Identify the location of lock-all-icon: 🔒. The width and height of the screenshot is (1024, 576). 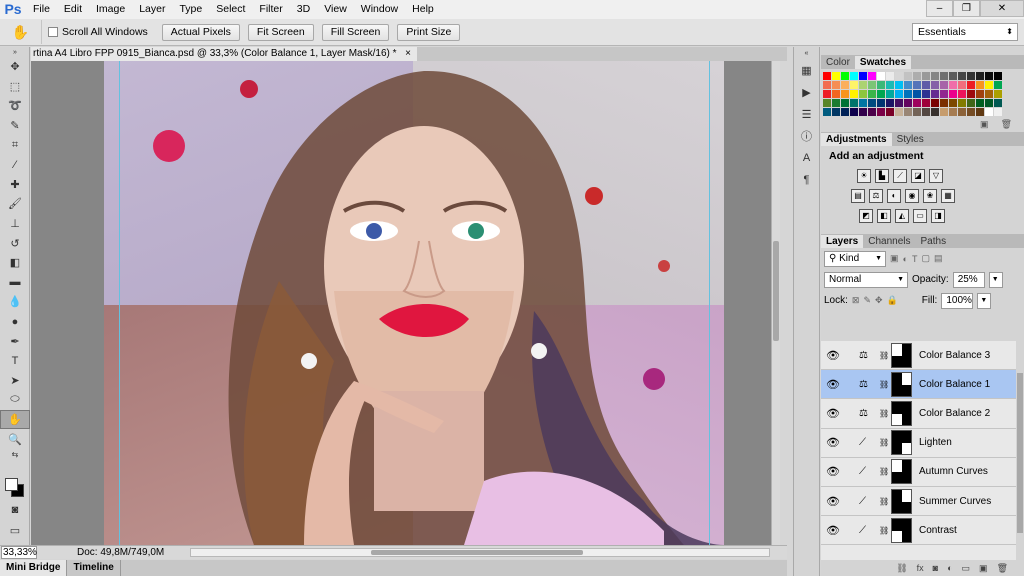
(892, 300).